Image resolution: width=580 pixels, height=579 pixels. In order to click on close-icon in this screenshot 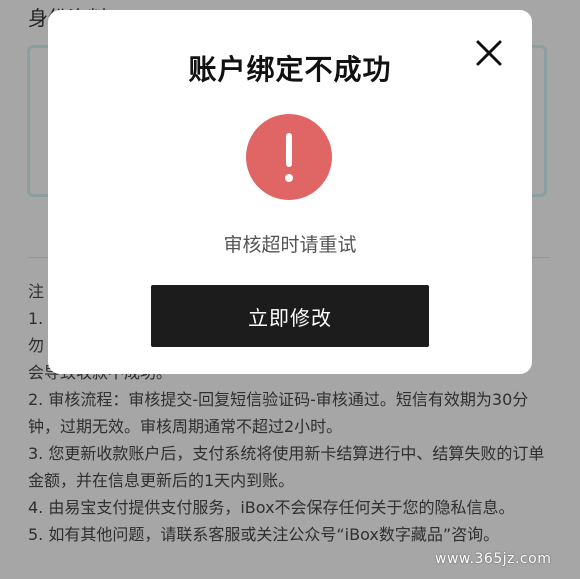, I will do `click(489, 53)`.